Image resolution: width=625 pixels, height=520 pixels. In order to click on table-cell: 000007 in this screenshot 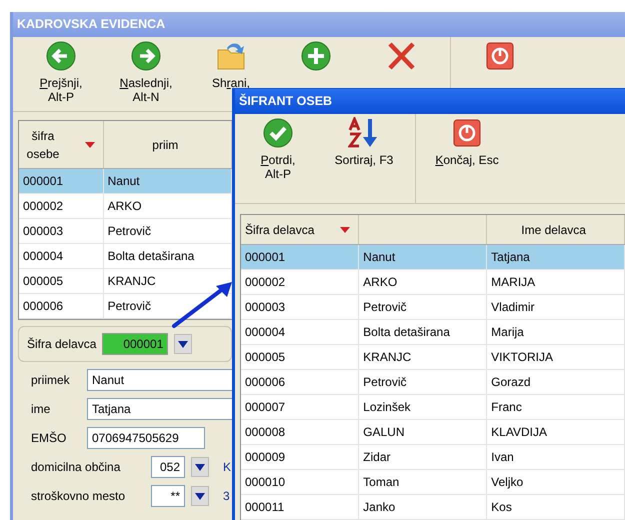, I will do `click(300, 407)`.